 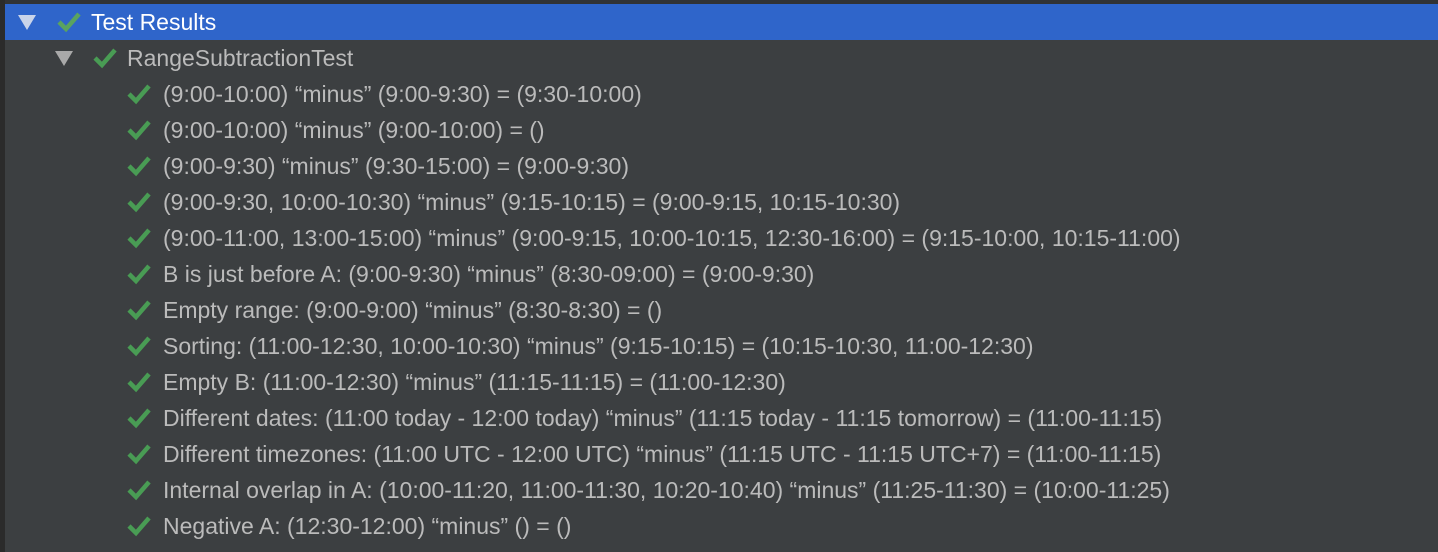 I want to click on test-row: (9:00-10:00) “minus” (9:00-10:00) = (), so click(x=721, y=130).